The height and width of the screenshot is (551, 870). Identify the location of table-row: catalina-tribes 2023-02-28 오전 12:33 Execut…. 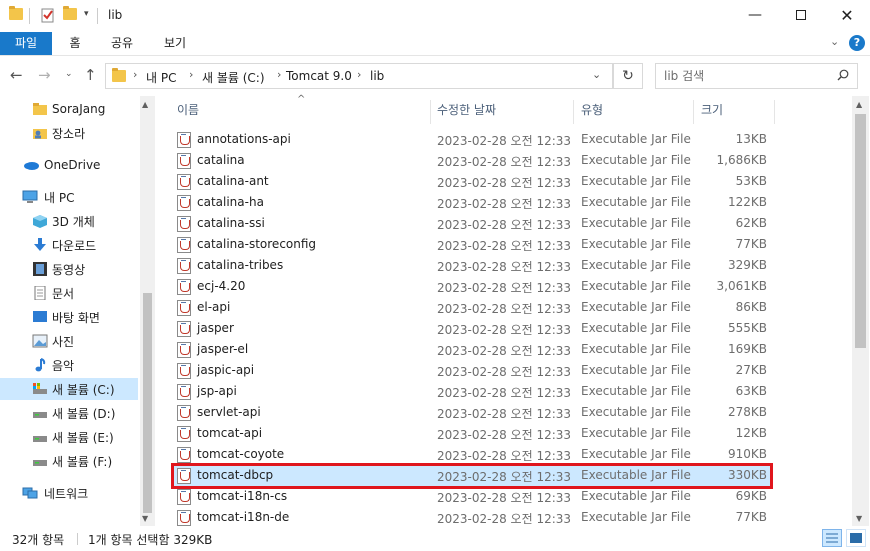
(471, 265).